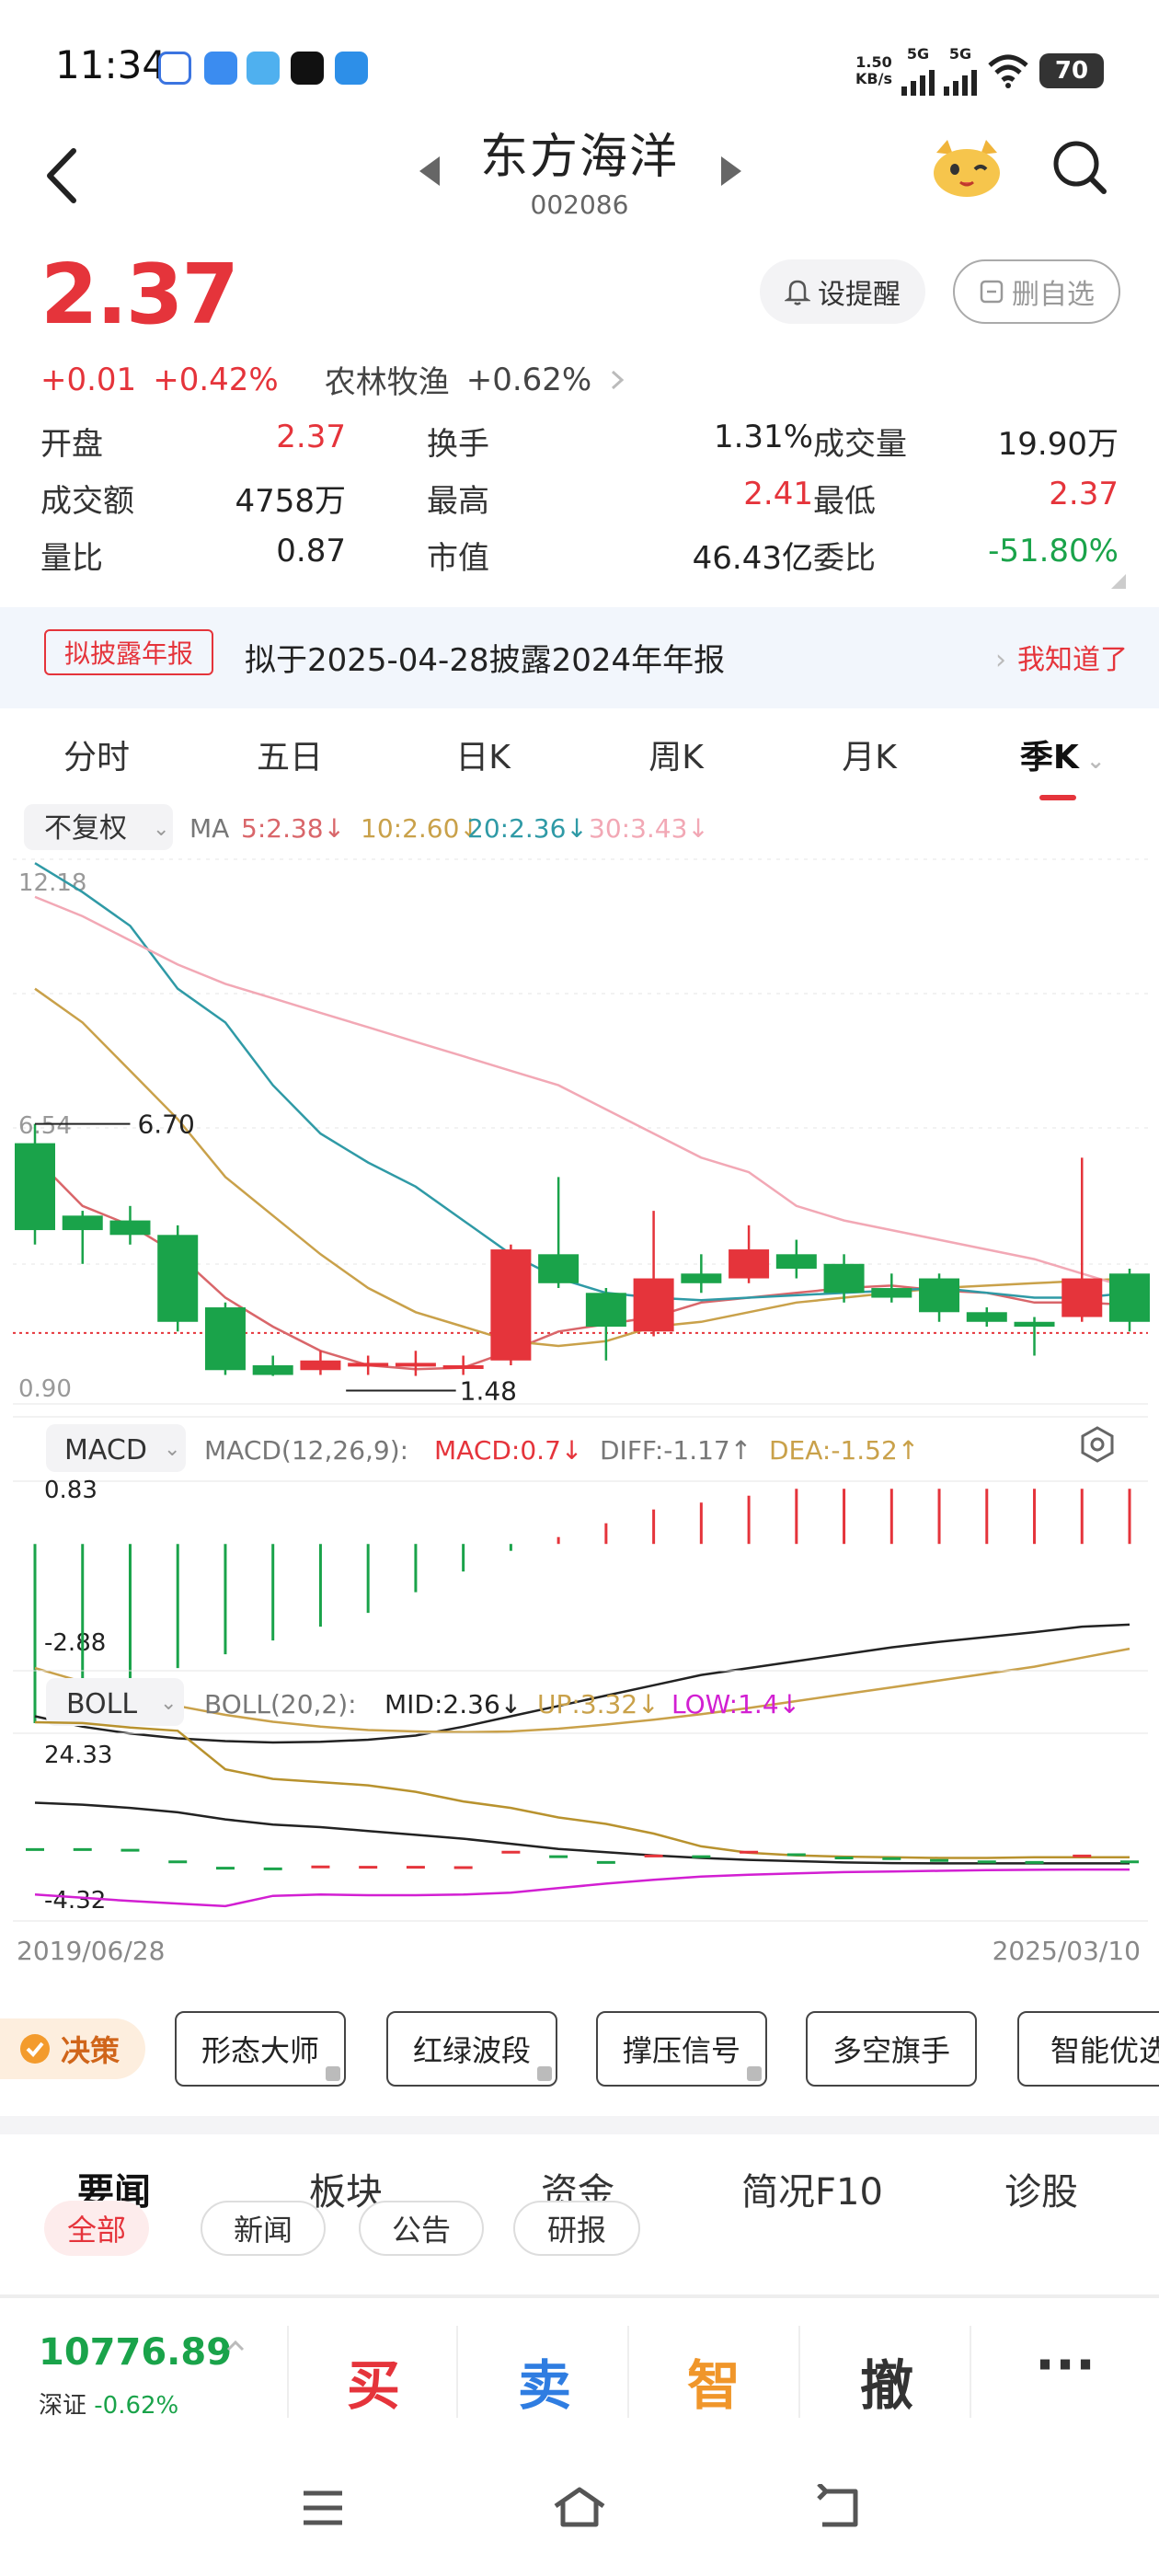  Describe the element at coordinates (72, 2048) in the screenshot. I see `decision-badge: 决策` at that location.